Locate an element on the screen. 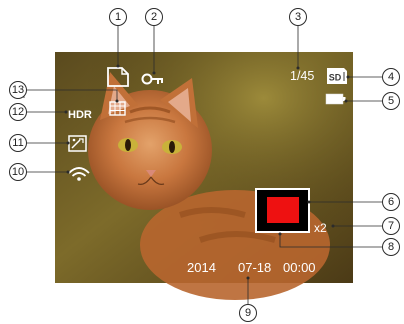 The width and height of the screenshot is (404, 324). callout-label-7: 7 is located at coordinates (391, 226).